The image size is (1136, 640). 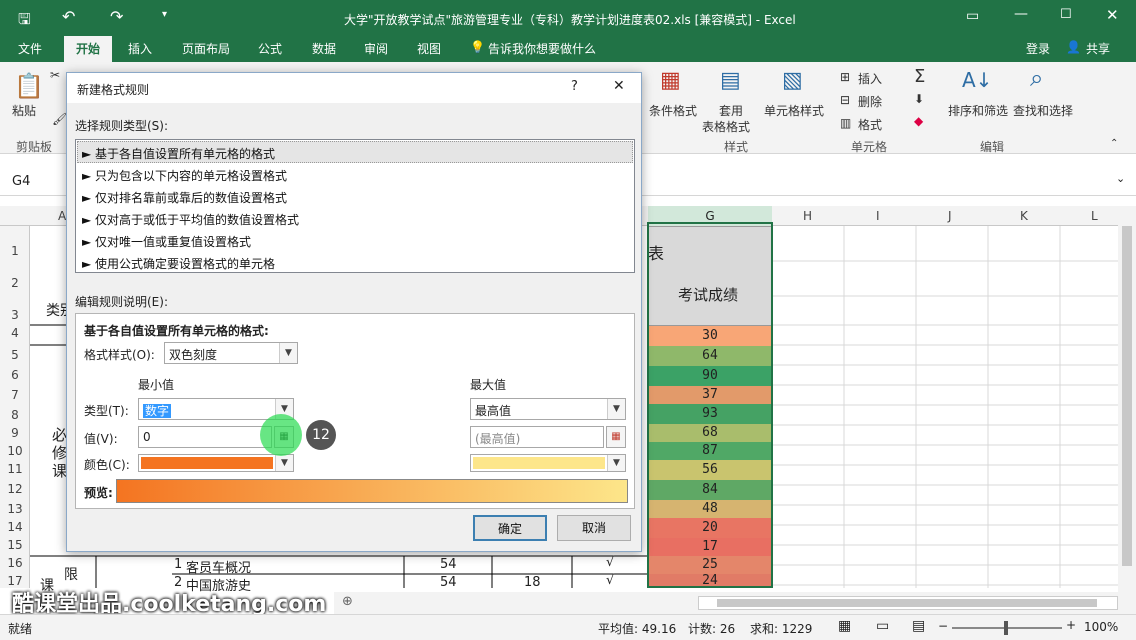 I want to click on scrollbar-thumb, so click(x=907, y=603).